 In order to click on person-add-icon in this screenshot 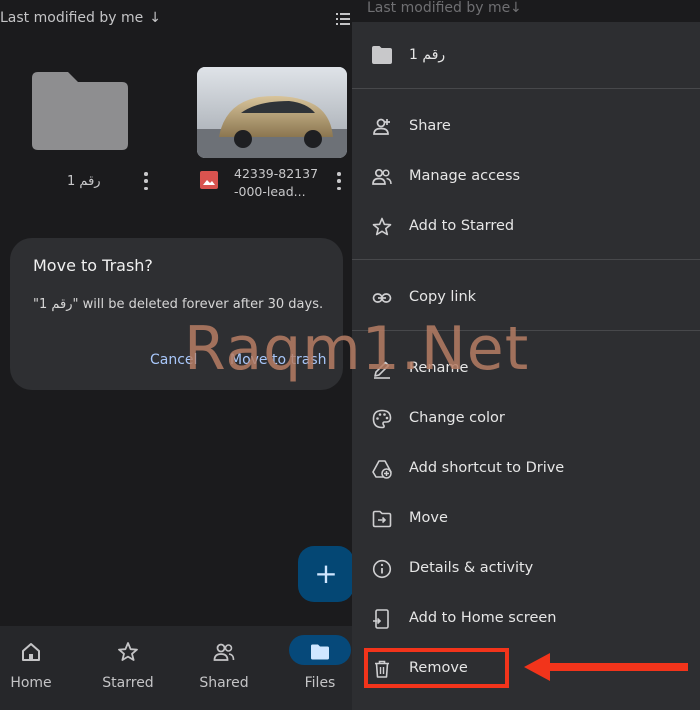, I will do `click(381, 126)`.